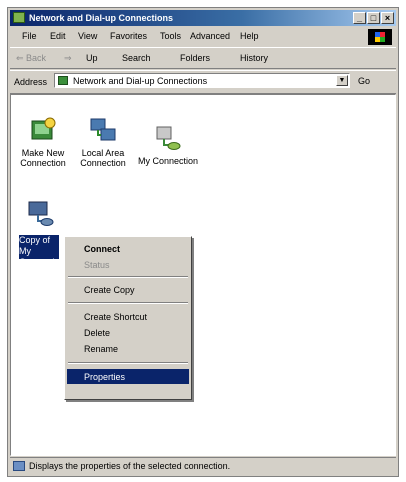 The image size is (406, 482). I want to click on local-area-connection-label: Local Area, so click(103, 153).